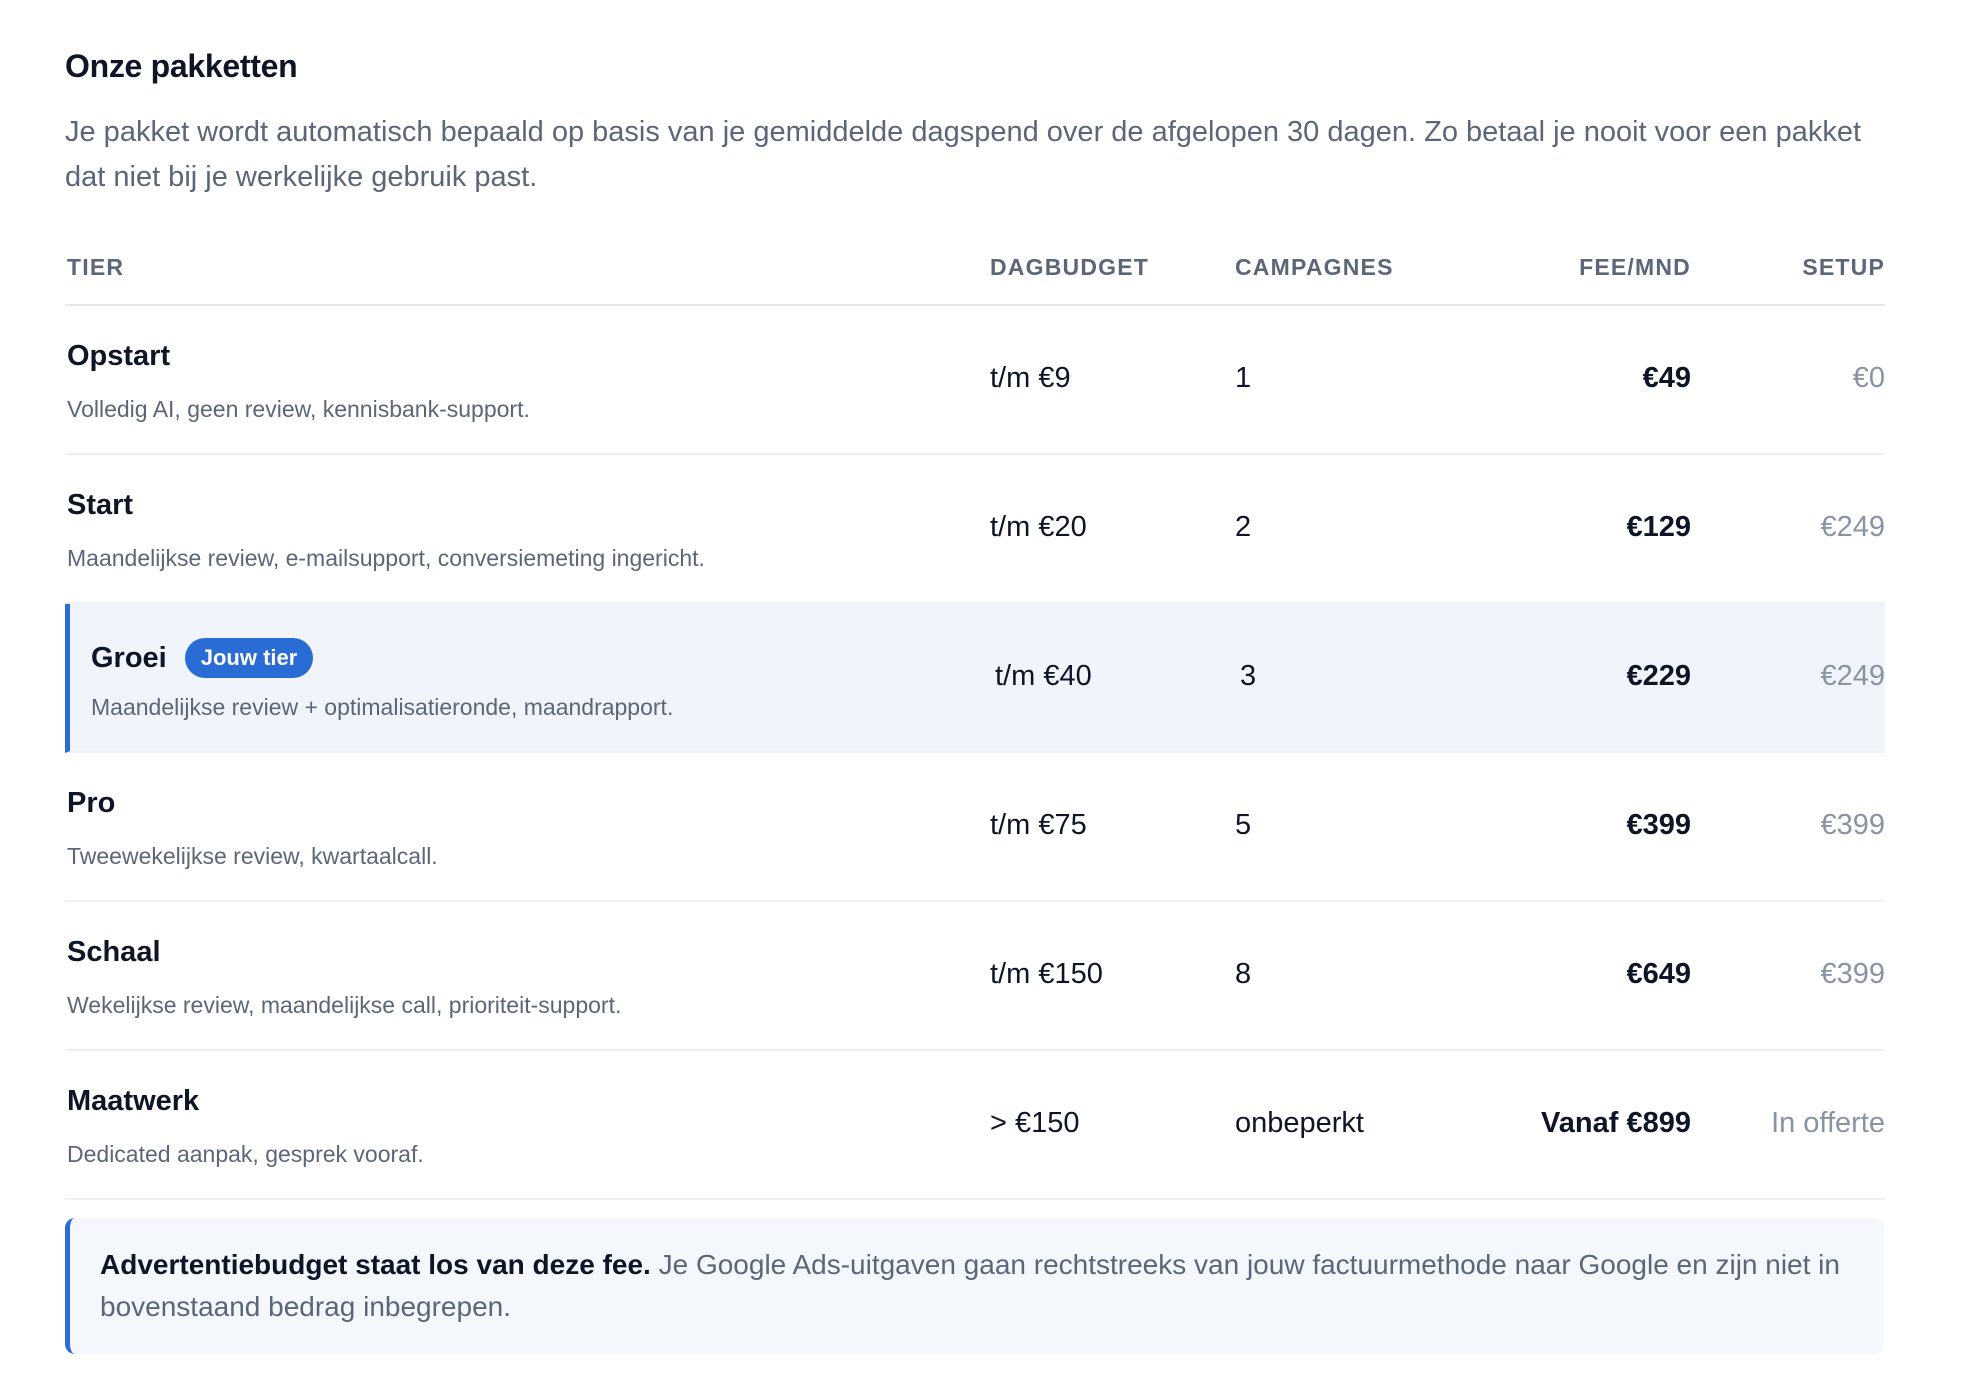 The width and height of the screenshot is (1966, 1386). Describe the element at coordinates (1243, 974) in the screenshot. I see `tier-campaigns: 8` at that location.